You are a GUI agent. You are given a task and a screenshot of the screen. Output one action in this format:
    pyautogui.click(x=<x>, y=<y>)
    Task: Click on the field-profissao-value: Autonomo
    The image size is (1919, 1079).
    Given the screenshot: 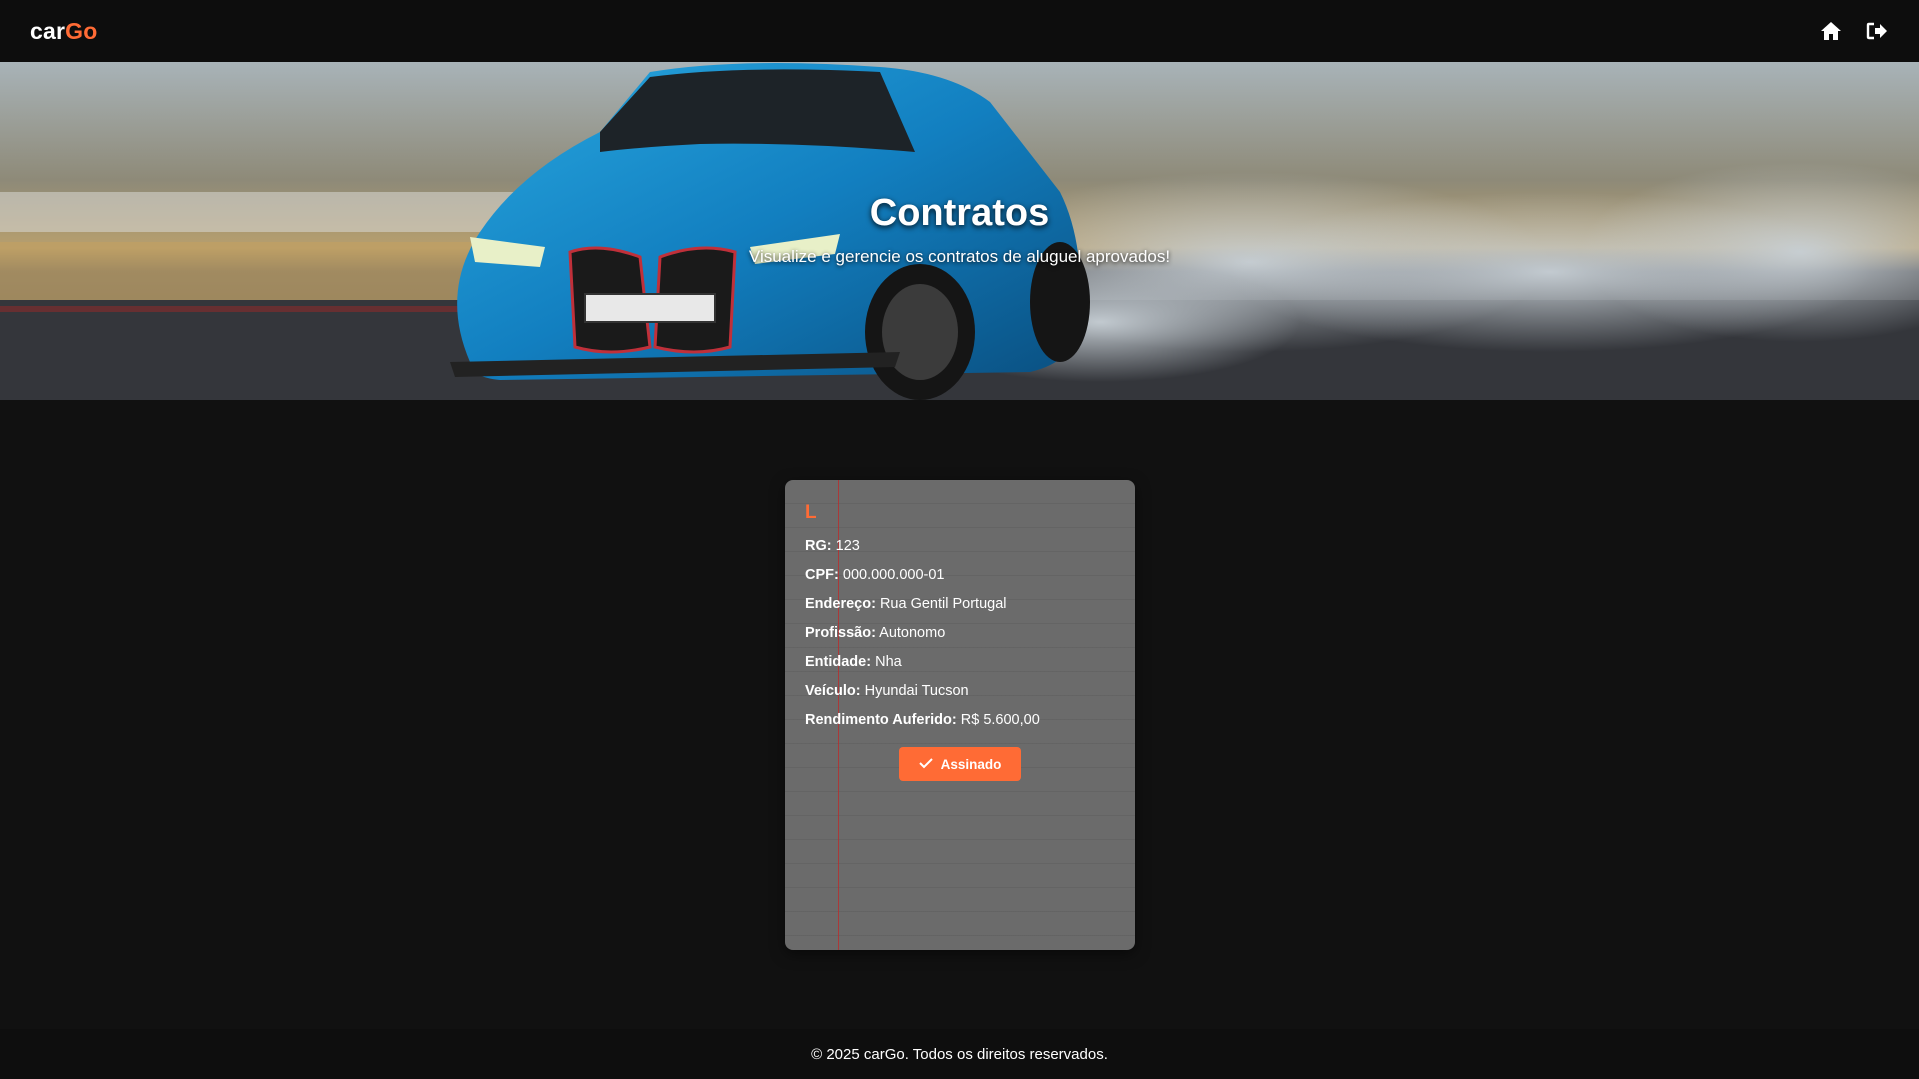 What is the action you would take?
    pyautogui.click(x=912, y=633)
    